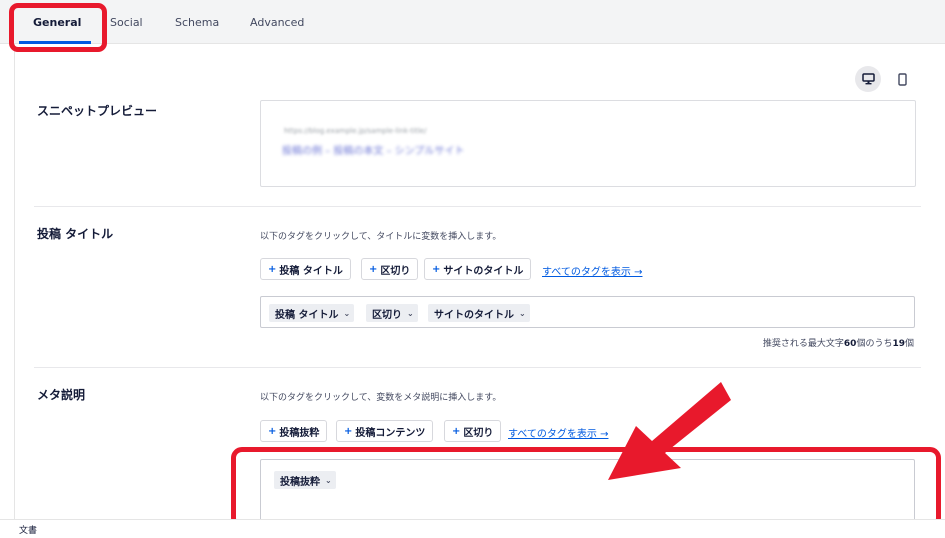 The image size is (945, 538). Describe the element at coordinates (58, 27) in the screenshot. I see `general-tab-highlight` at that location.